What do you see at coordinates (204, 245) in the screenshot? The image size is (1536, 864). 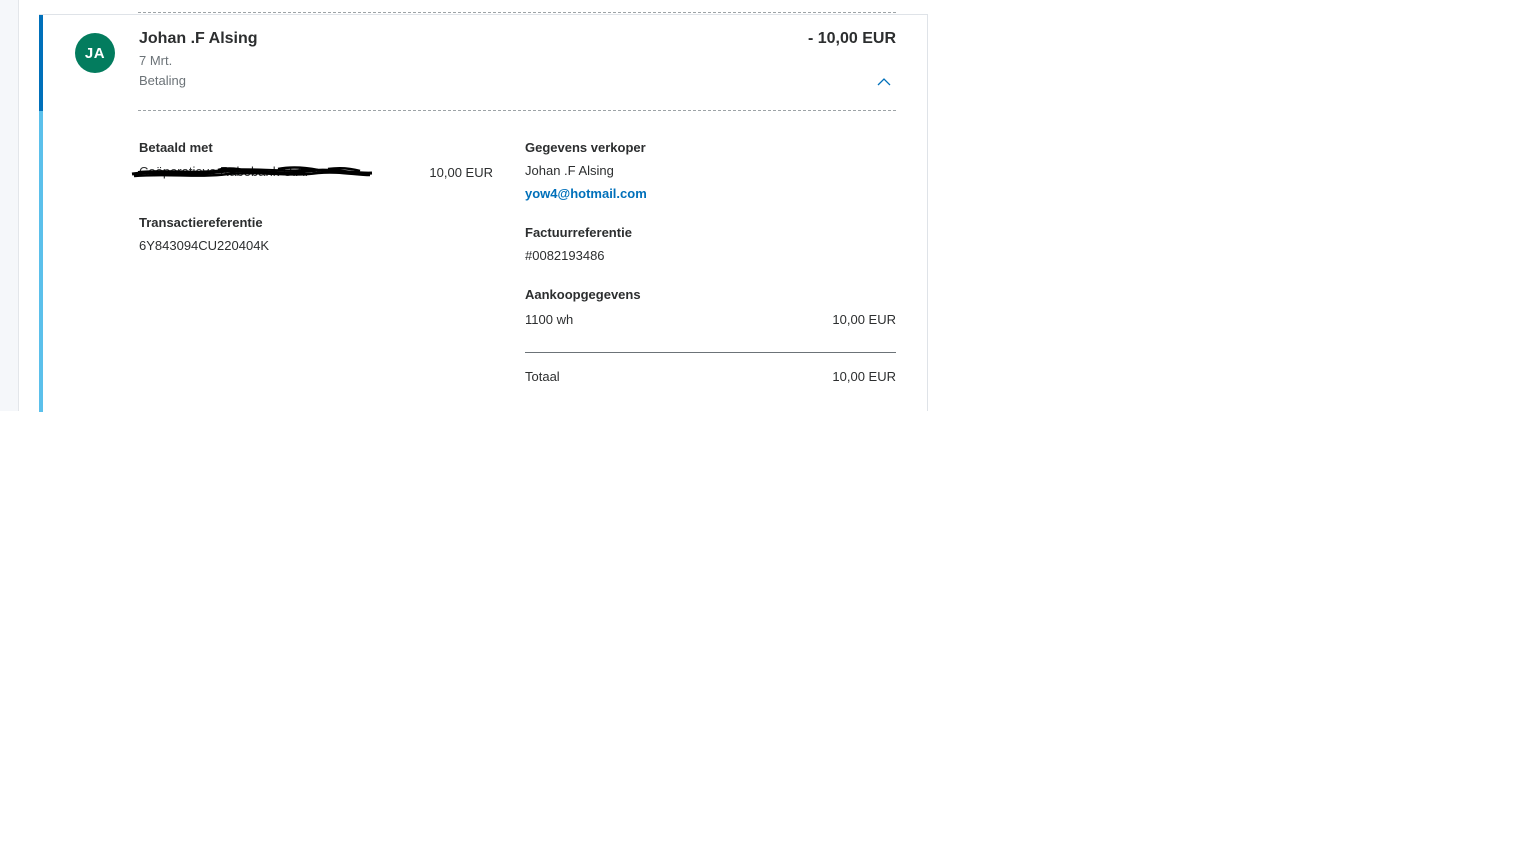 I see `transaction-ref-value: 6Y843094CU220404K` at bounding box center [204, 245].